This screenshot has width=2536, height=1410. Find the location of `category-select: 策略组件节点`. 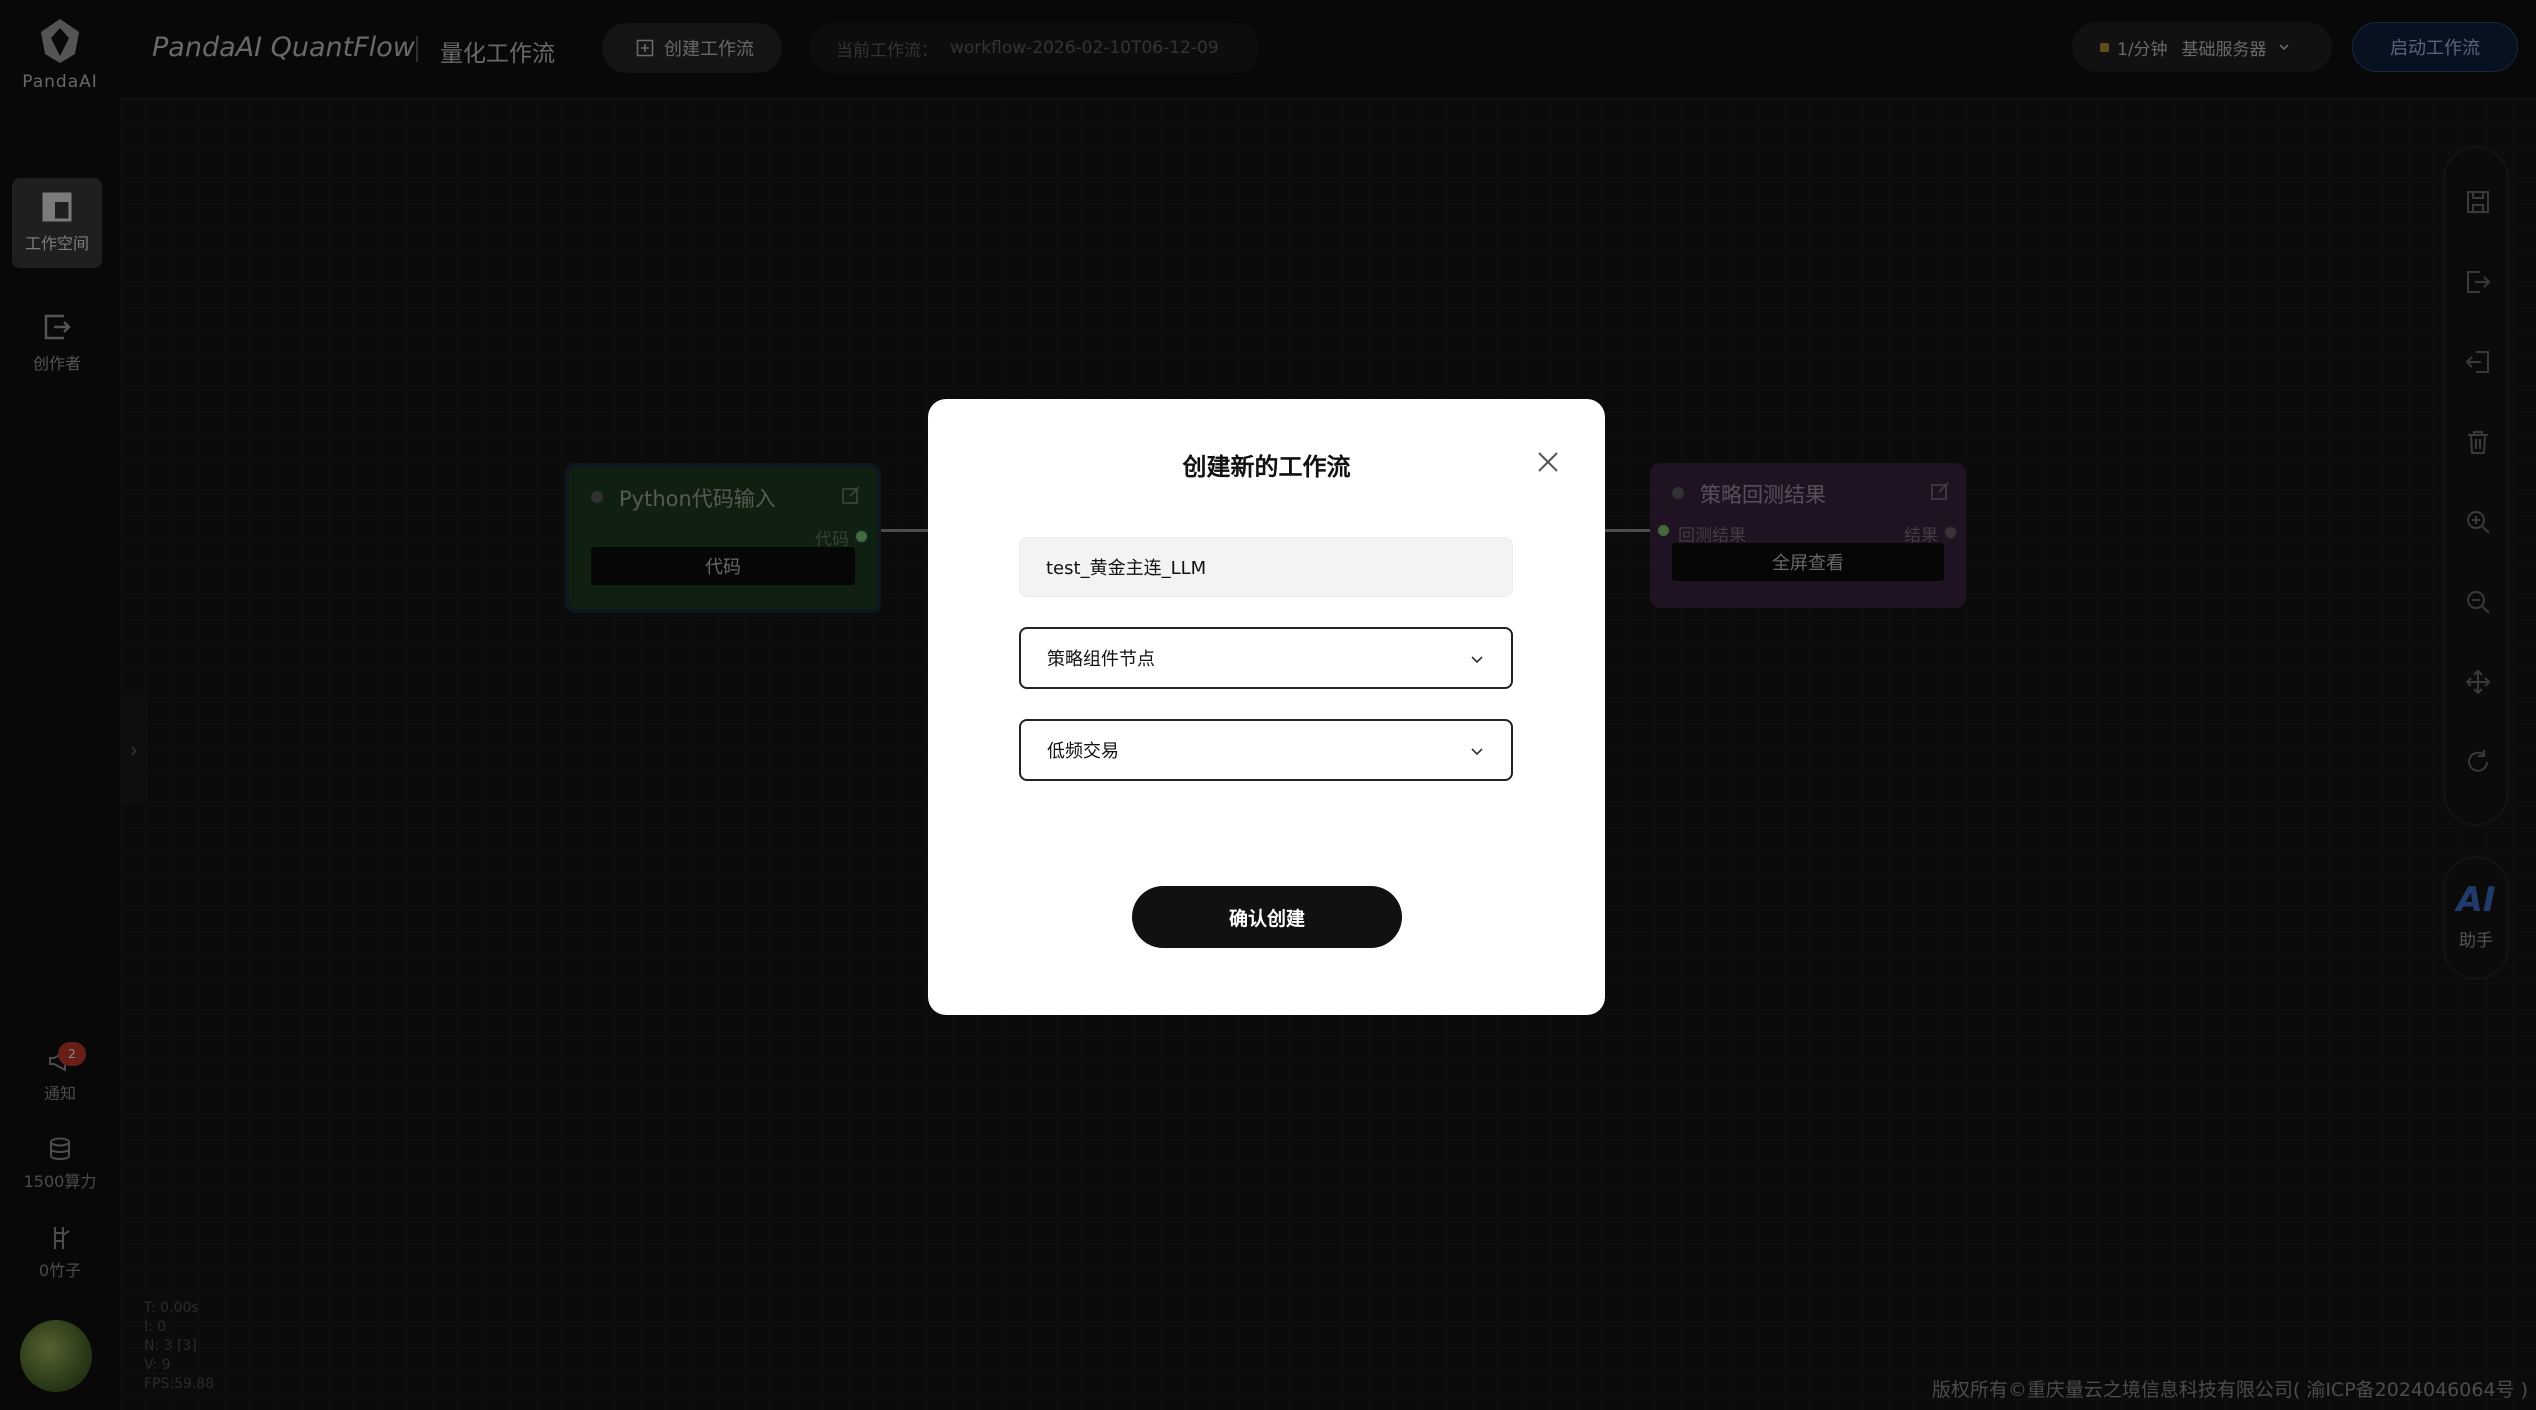

category-select: 策略组件节点 is located at coordinates (1266, 658).